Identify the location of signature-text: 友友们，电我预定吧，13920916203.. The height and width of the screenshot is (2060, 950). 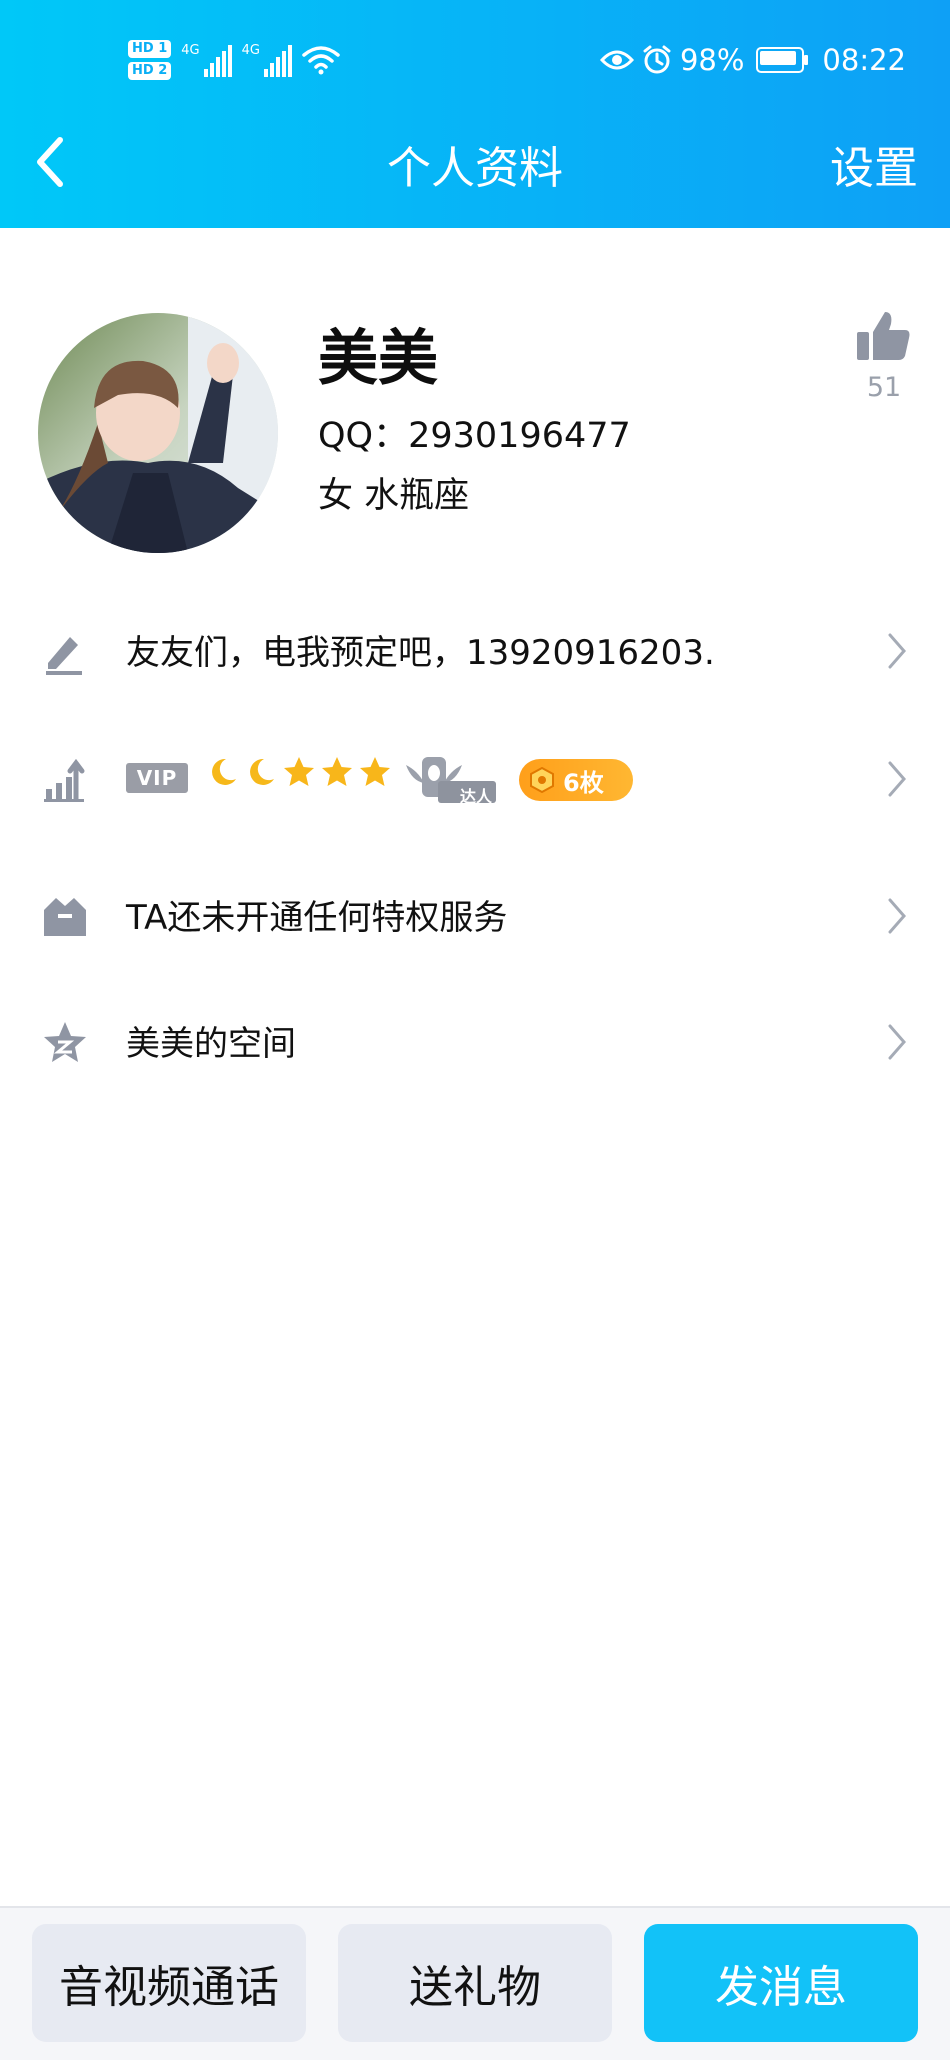
(420, 653).